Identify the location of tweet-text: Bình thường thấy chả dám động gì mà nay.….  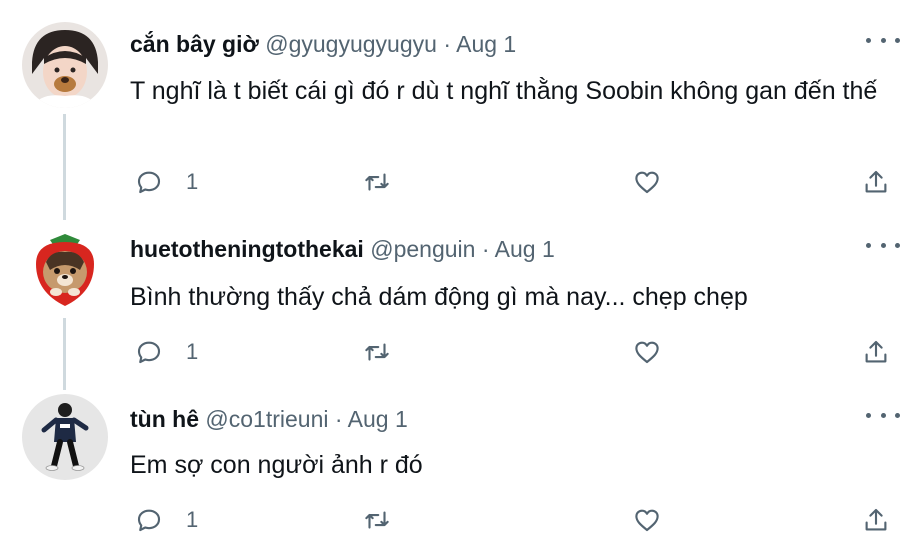
(439, 297).